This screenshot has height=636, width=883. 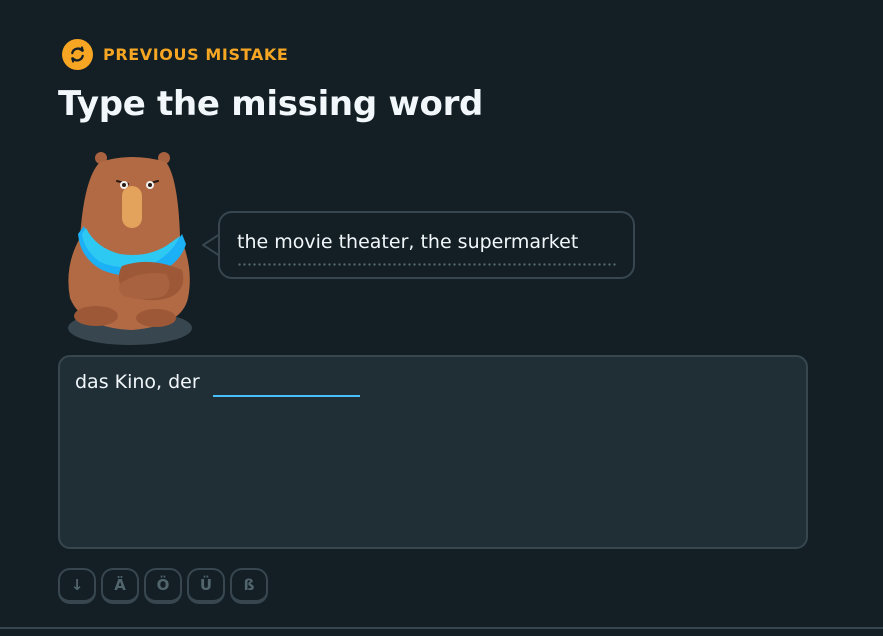 What do you see at coordinates (286, 384) in the screenshot?
I see `missing-word-input` at bounding box center [286, 384].